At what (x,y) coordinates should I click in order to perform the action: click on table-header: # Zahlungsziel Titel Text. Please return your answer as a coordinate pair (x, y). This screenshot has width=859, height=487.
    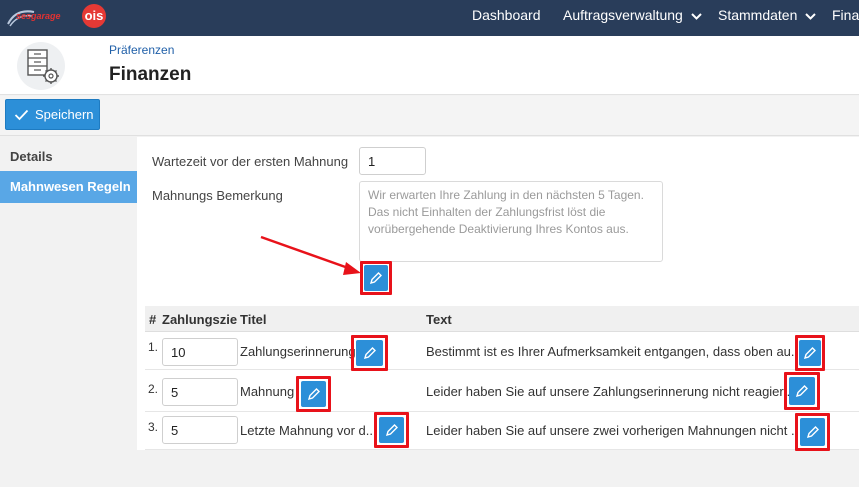
    Looking at the image, I should click on (502, 319).